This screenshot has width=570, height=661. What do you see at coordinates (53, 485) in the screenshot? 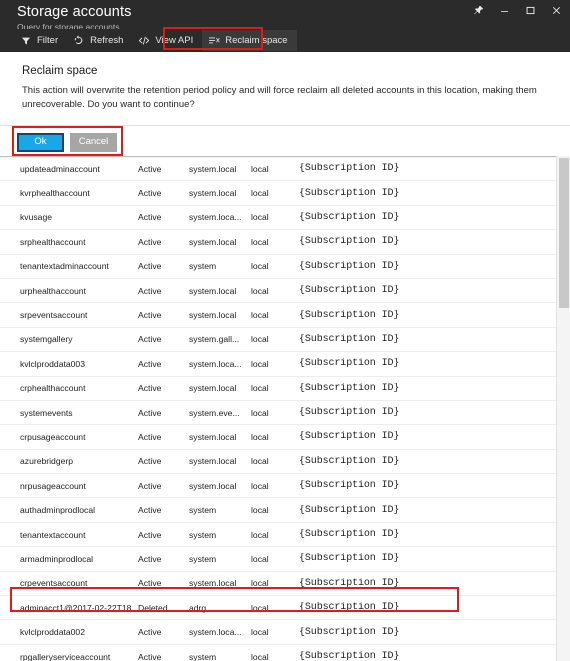
I see `cell-name: nrpusageaccount` at bounding box center [53, 485].